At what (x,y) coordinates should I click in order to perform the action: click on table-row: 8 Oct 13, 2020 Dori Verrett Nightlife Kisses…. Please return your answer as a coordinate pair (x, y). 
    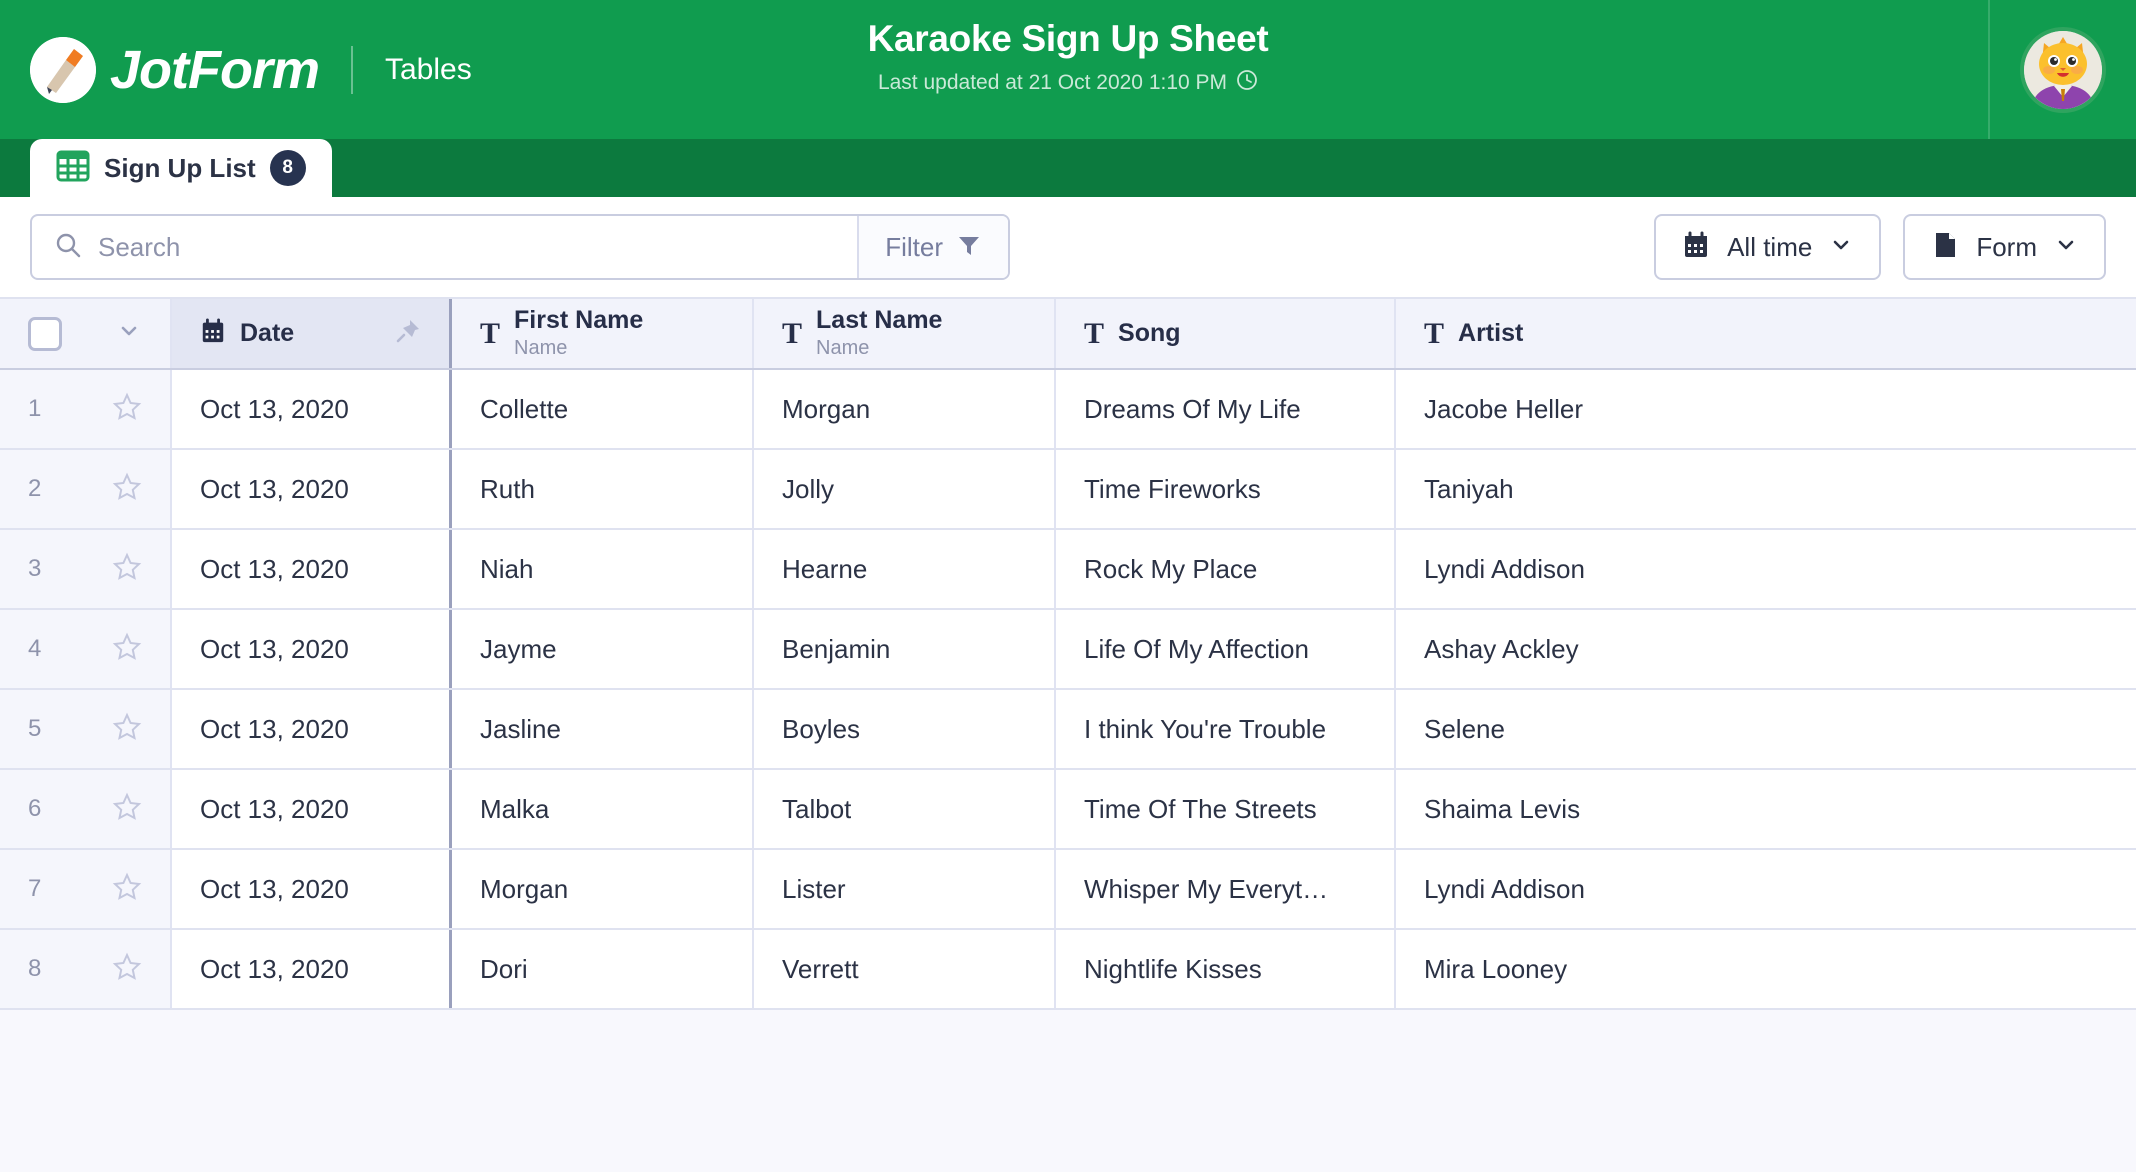
    Looking at the image, I should click on (1068, 970).